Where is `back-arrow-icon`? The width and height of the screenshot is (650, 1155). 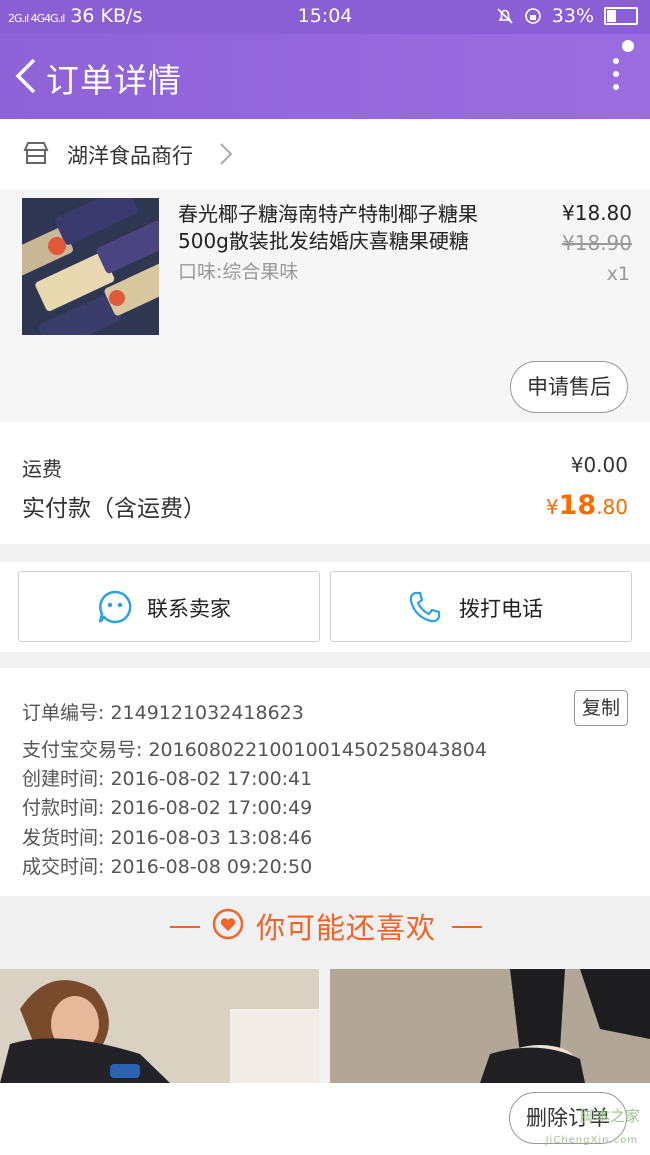 back-arrow-icon is located at coordinates (28, 76).